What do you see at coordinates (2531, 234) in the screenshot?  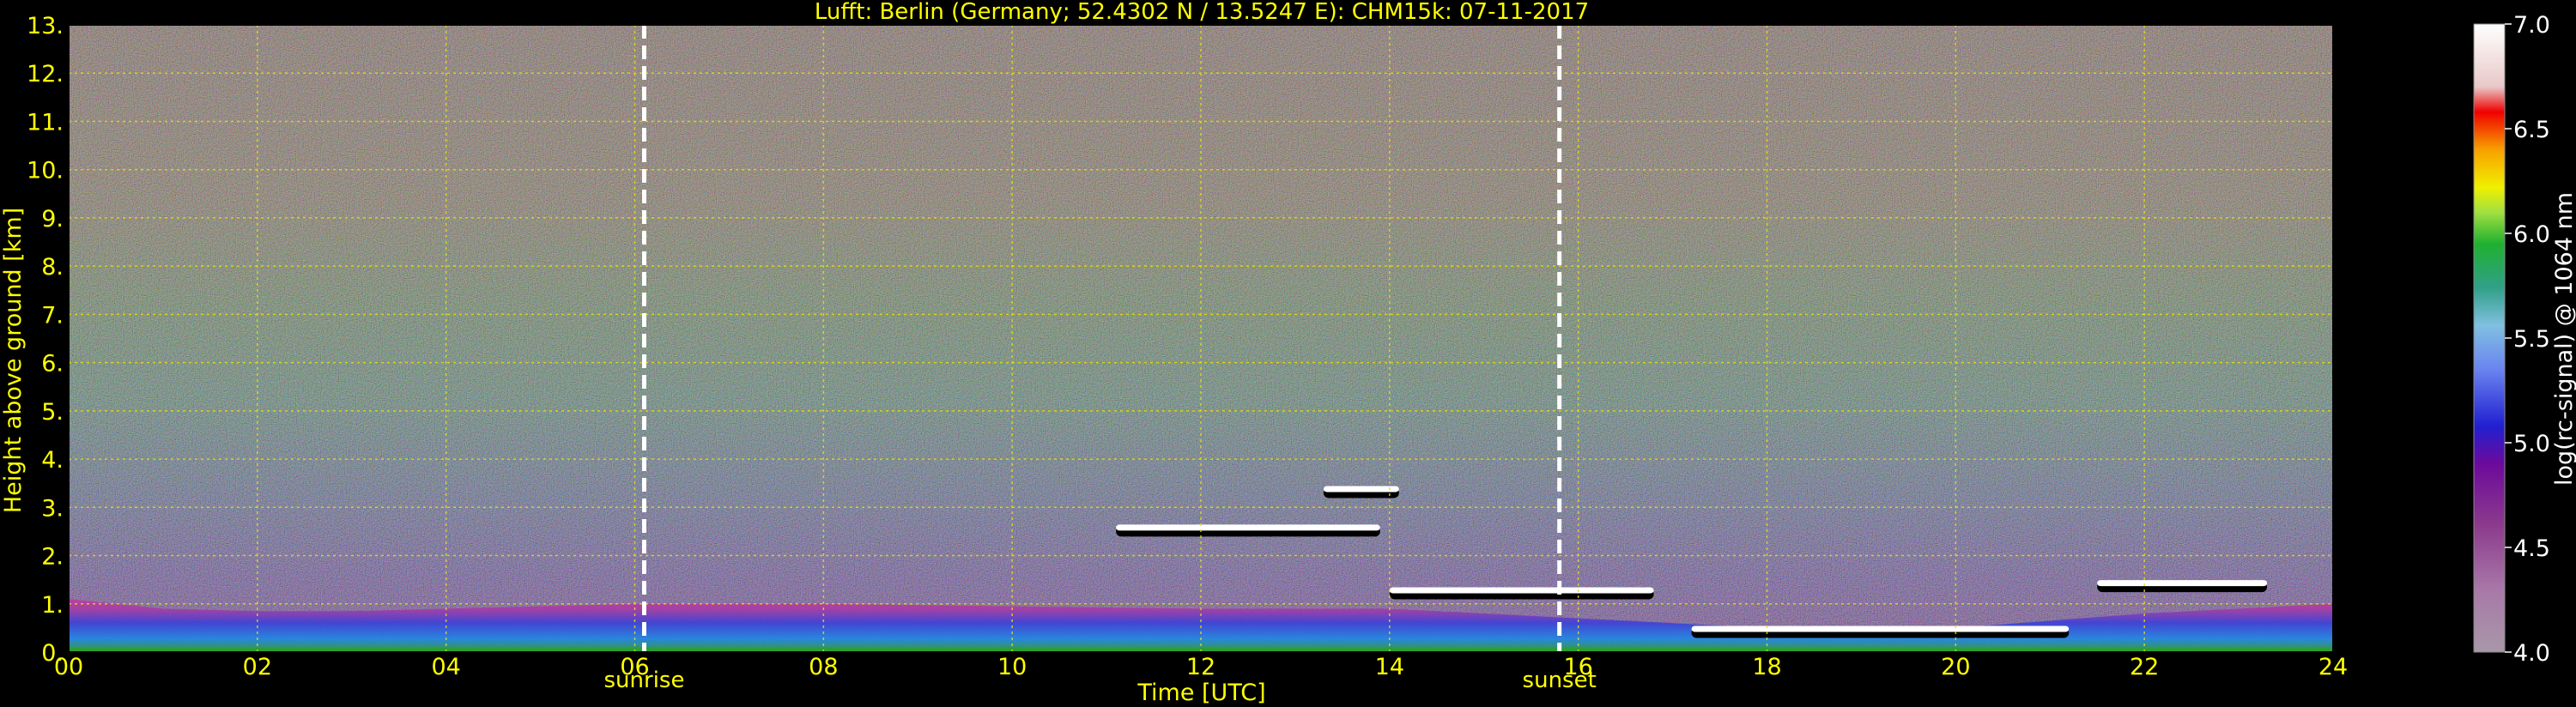 I see `colorbar-tick-label: 6.0` at bounding box center [2531, 234].